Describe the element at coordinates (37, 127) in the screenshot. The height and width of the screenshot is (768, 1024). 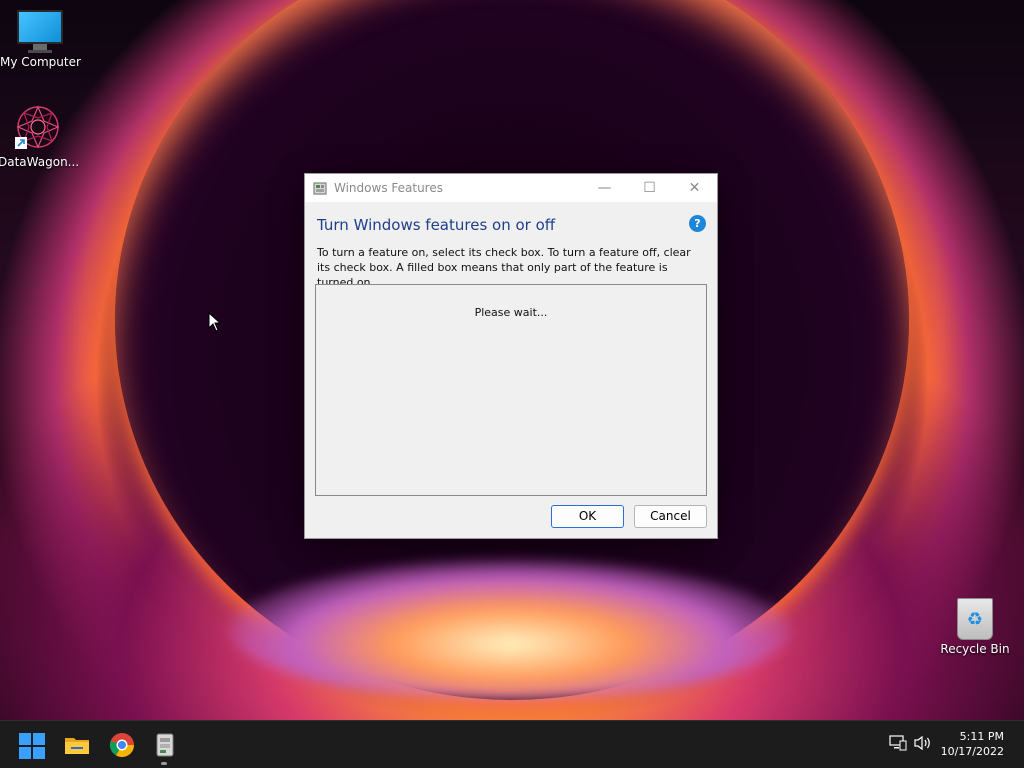
I see `datawagon-icon` at that location.